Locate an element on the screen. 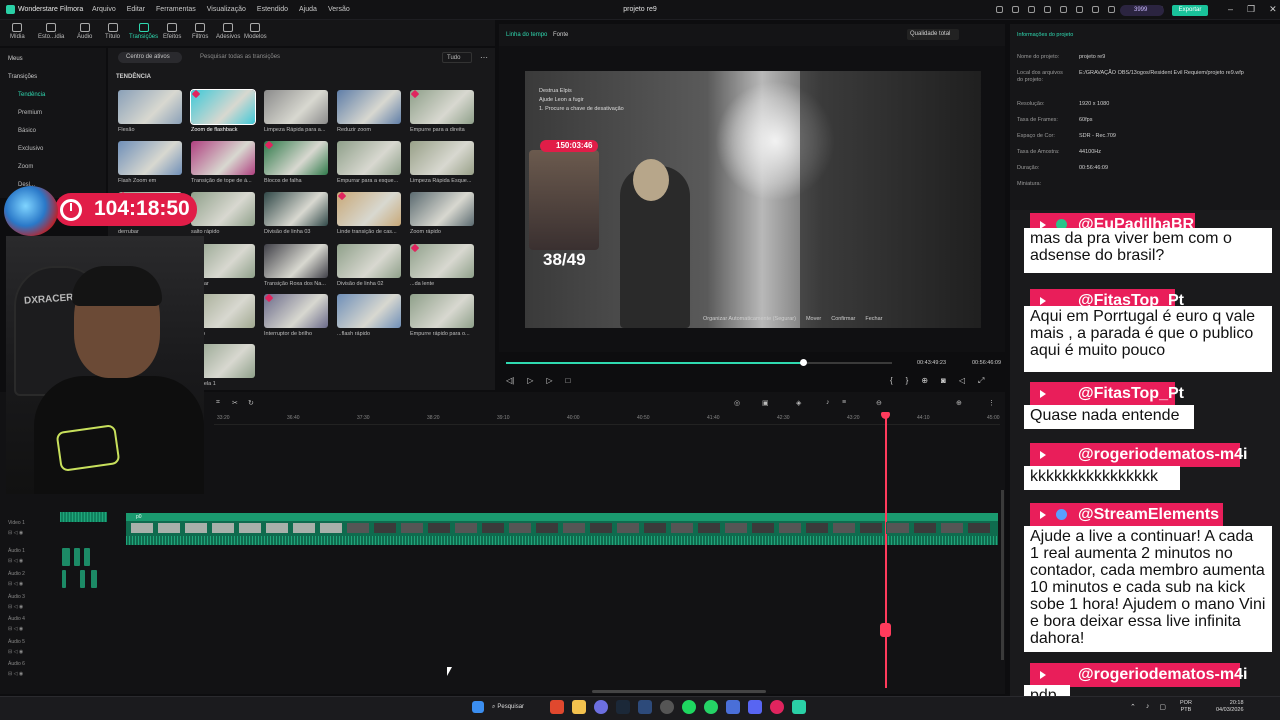 The height and width of the screenshot is (720, 1280). menu-visualizacao: Visualização is located at coordinates (226, 9).